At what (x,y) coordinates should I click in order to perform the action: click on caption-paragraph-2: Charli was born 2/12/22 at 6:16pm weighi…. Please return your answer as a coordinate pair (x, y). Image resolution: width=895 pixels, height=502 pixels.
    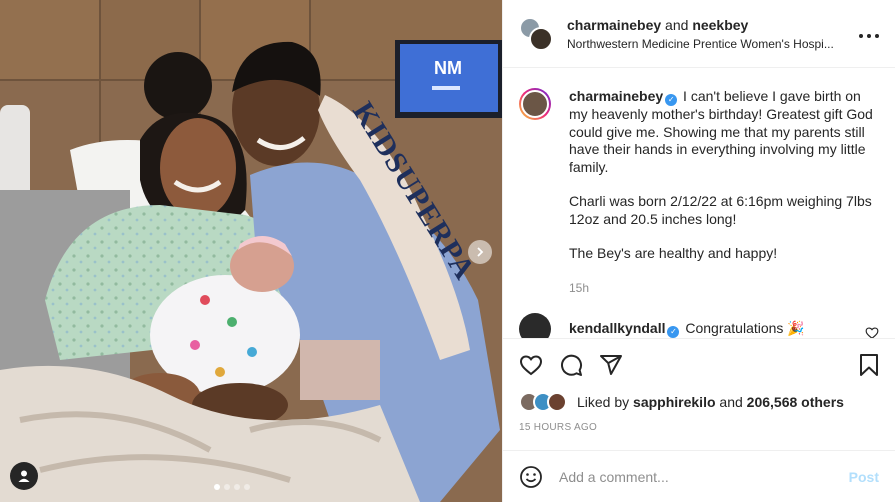
    Looking at the image, I should click on (720, 210).